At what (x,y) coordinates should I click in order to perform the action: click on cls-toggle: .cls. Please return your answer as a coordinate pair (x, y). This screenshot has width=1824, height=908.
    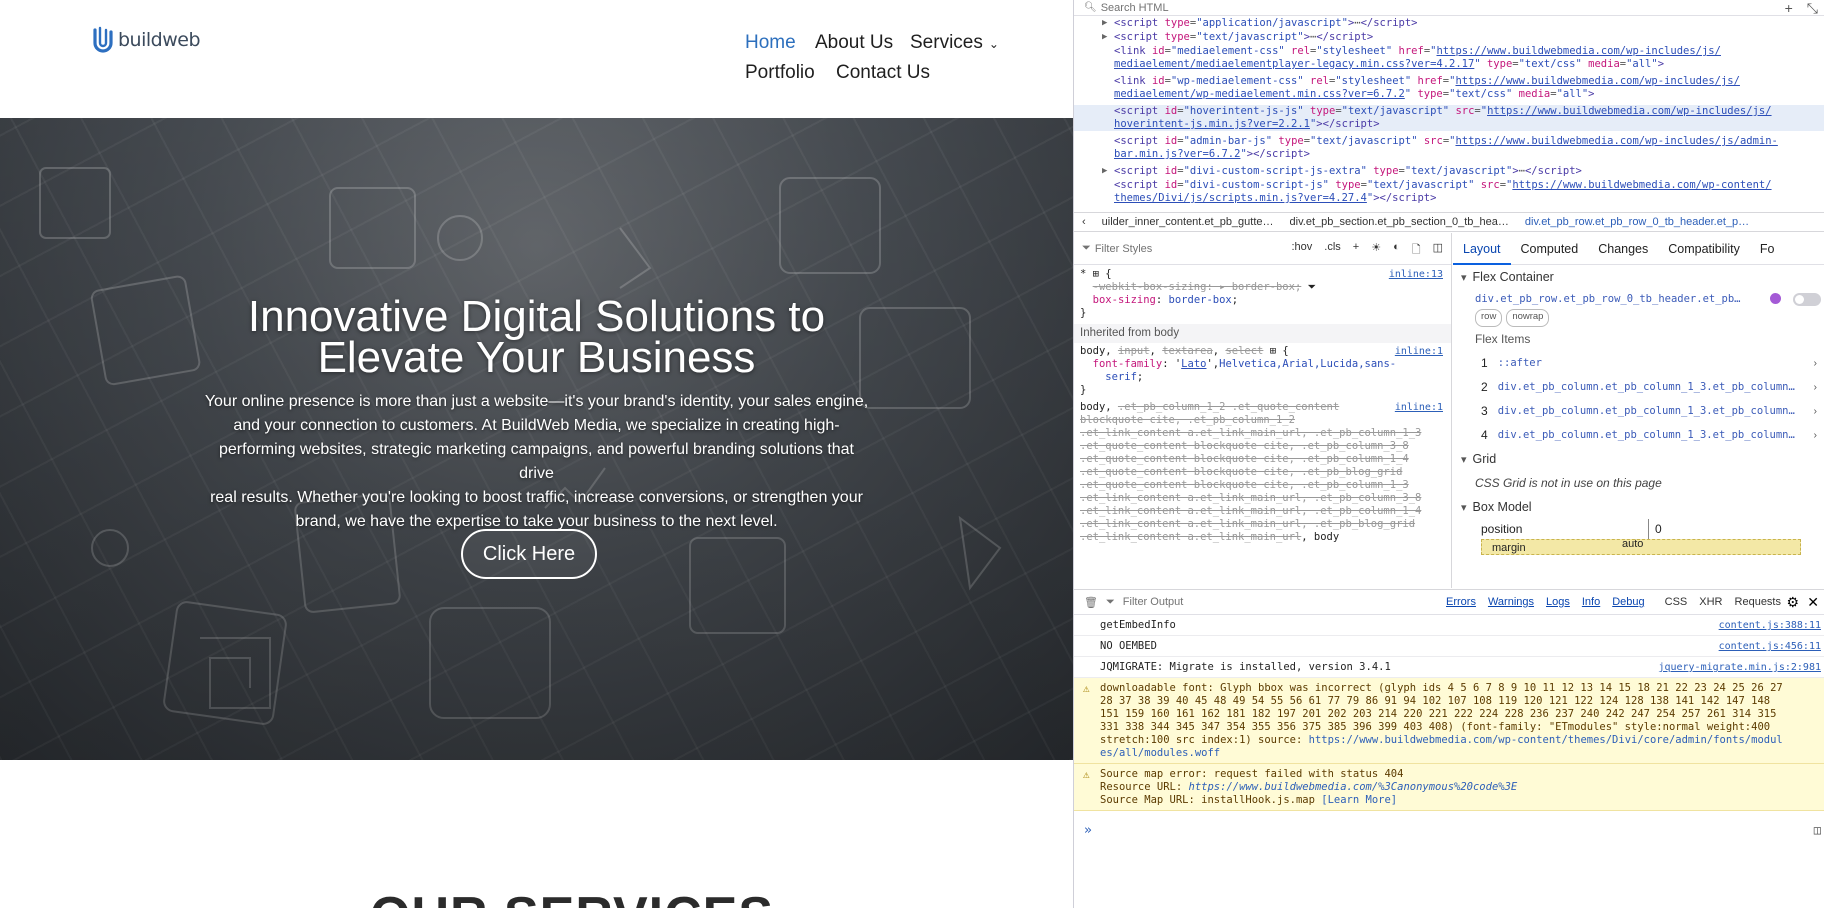
    Looking at the image, I should click on (1332, 250).